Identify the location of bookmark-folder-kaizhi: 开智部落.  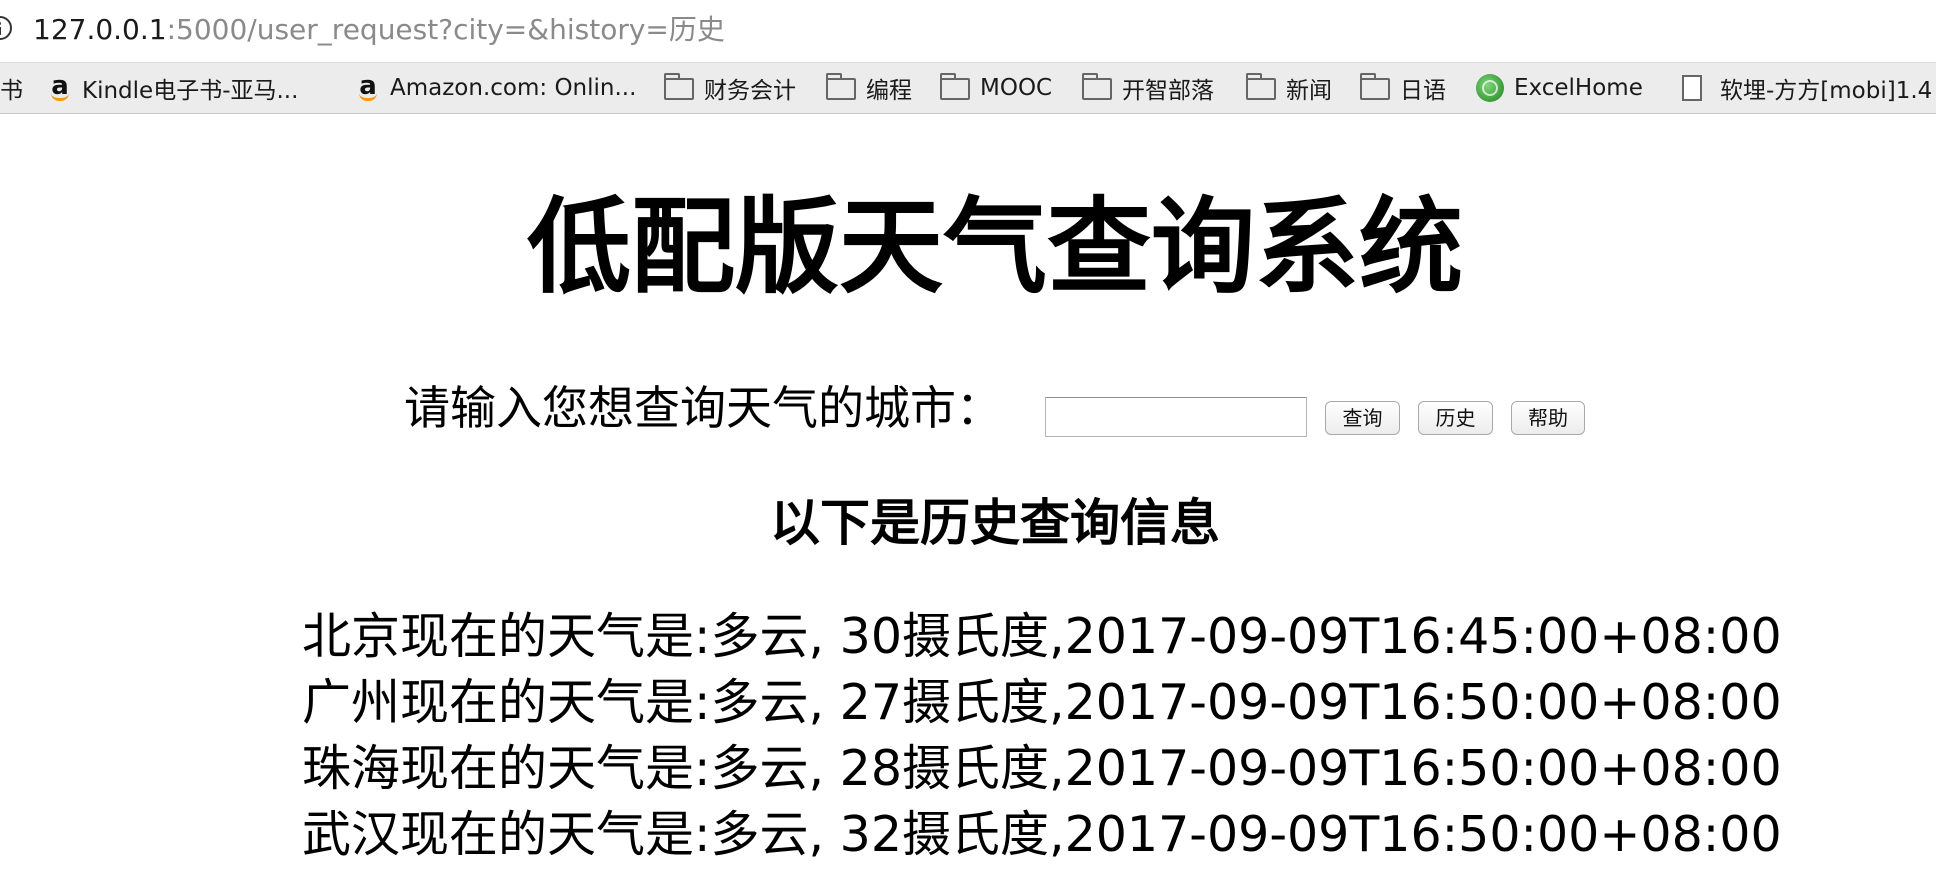
(1148, 88).